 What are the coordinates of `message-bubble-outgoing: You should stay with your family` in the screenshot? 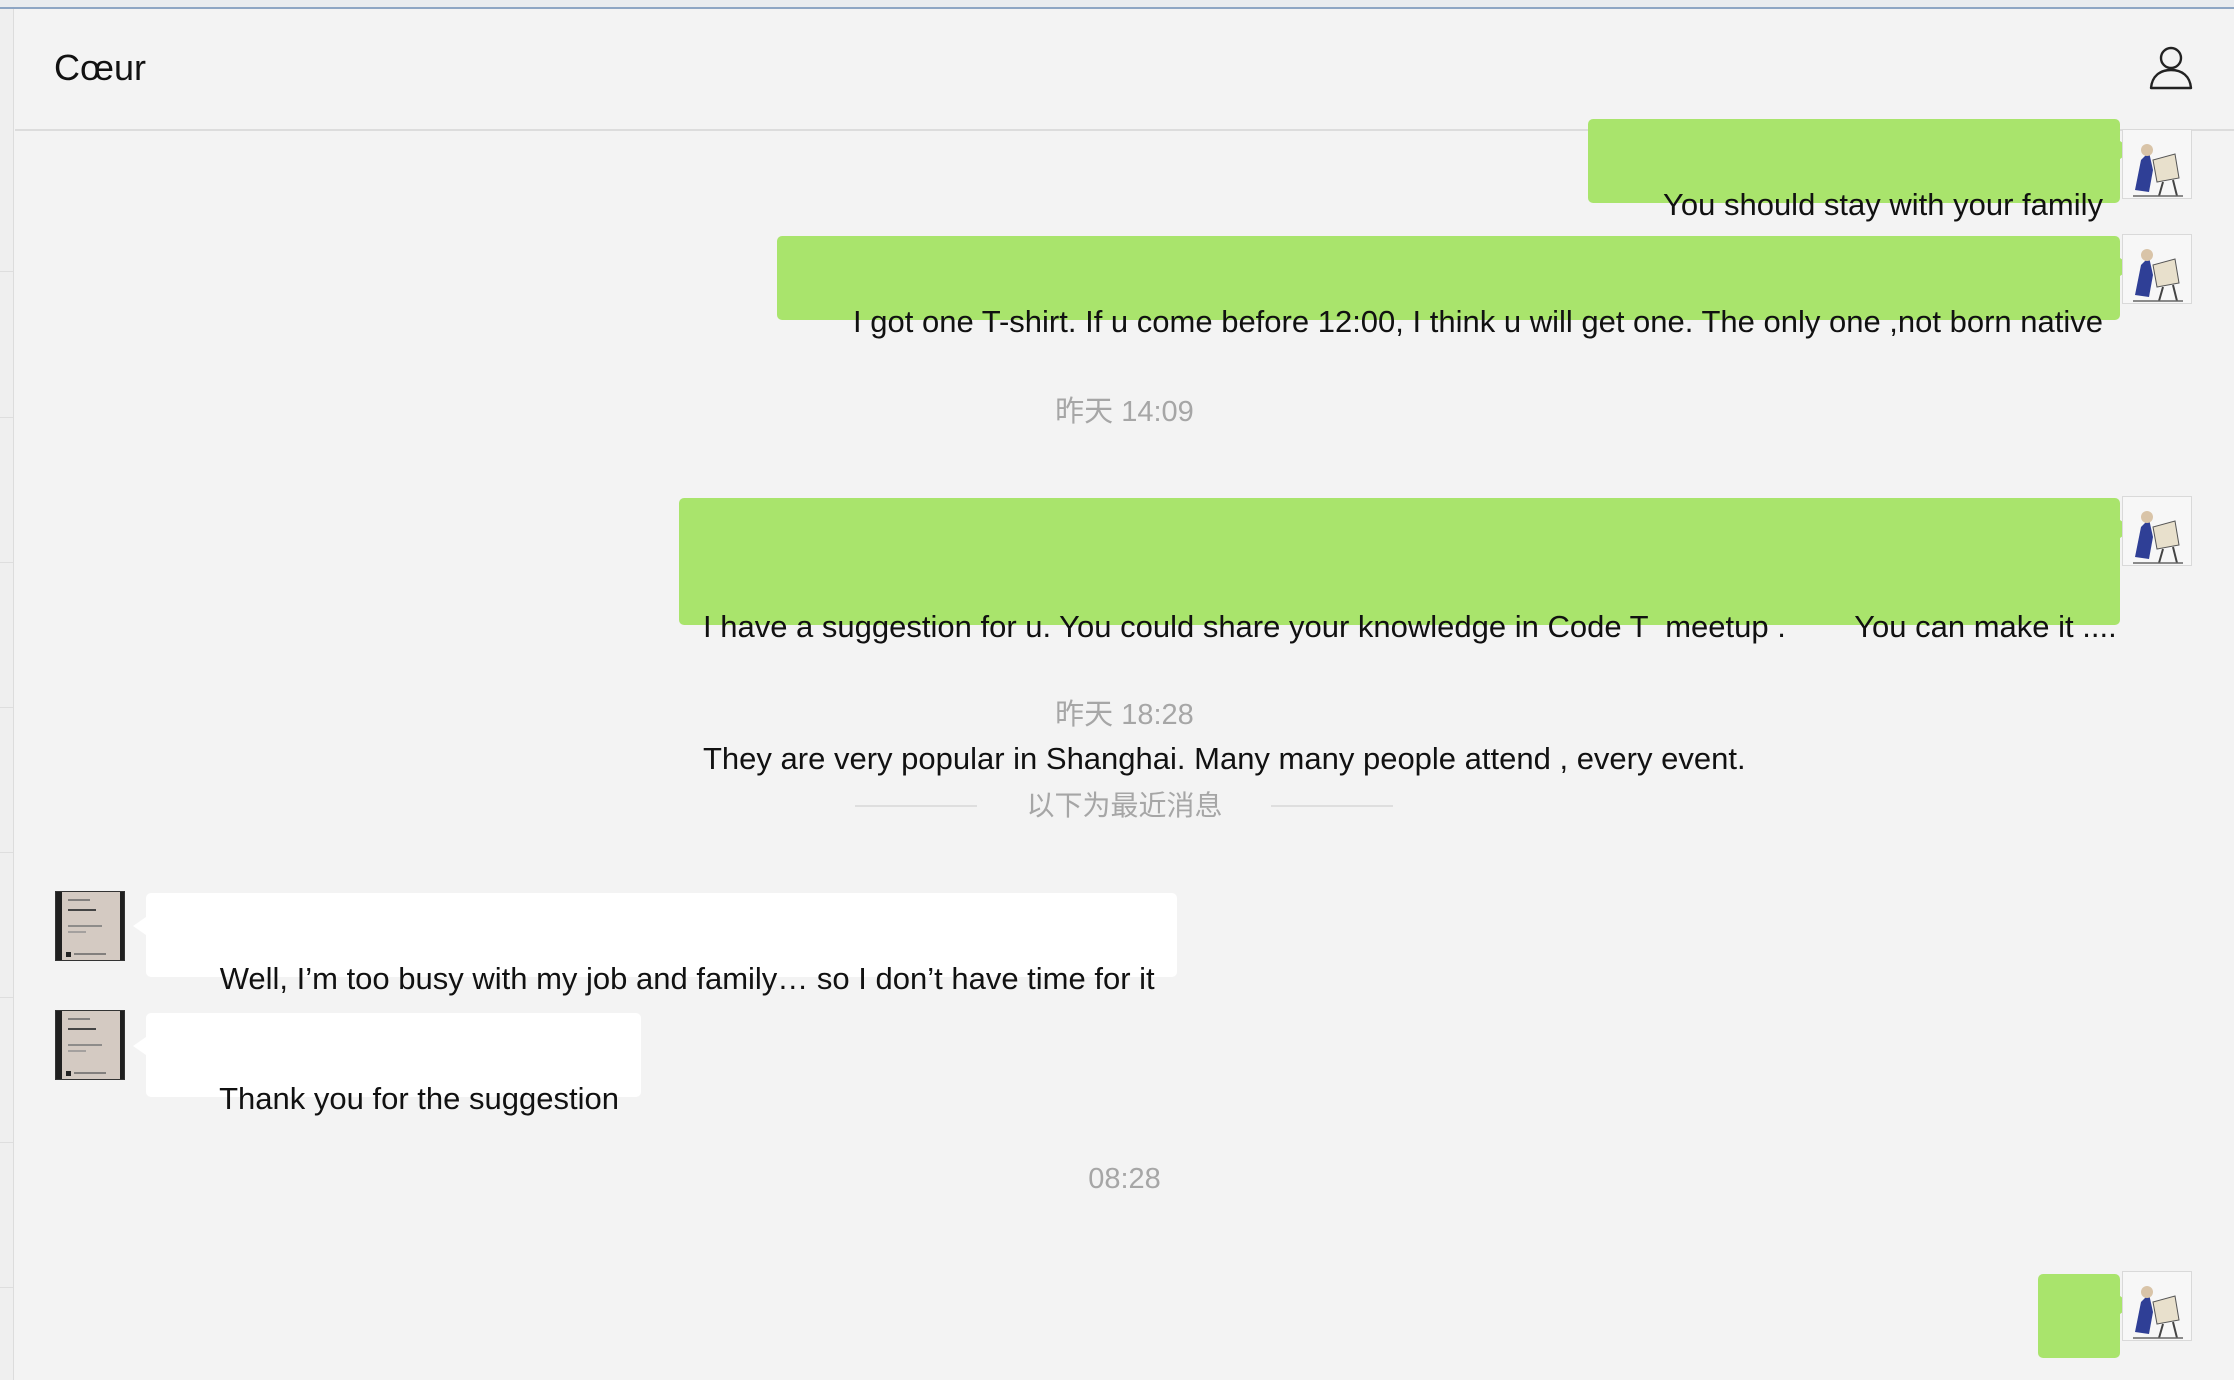 It's located at (1860, 170).